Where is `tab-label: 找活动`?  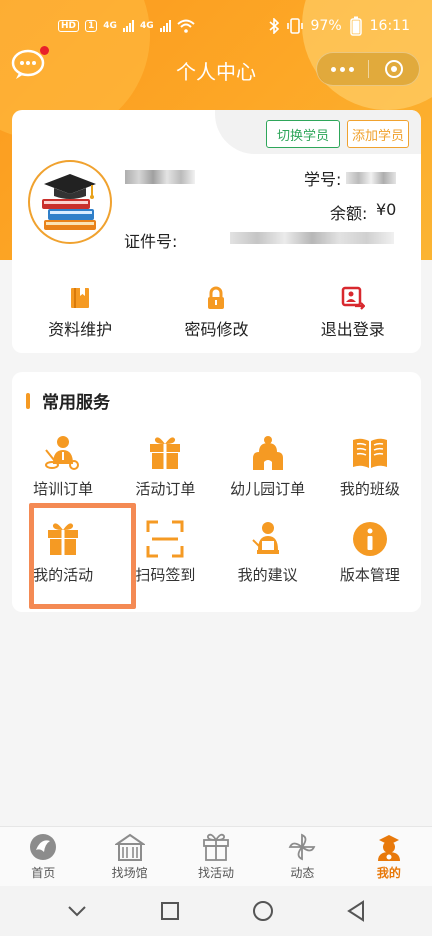
tab-label: 找活动 is located at coordinates (216, 873).